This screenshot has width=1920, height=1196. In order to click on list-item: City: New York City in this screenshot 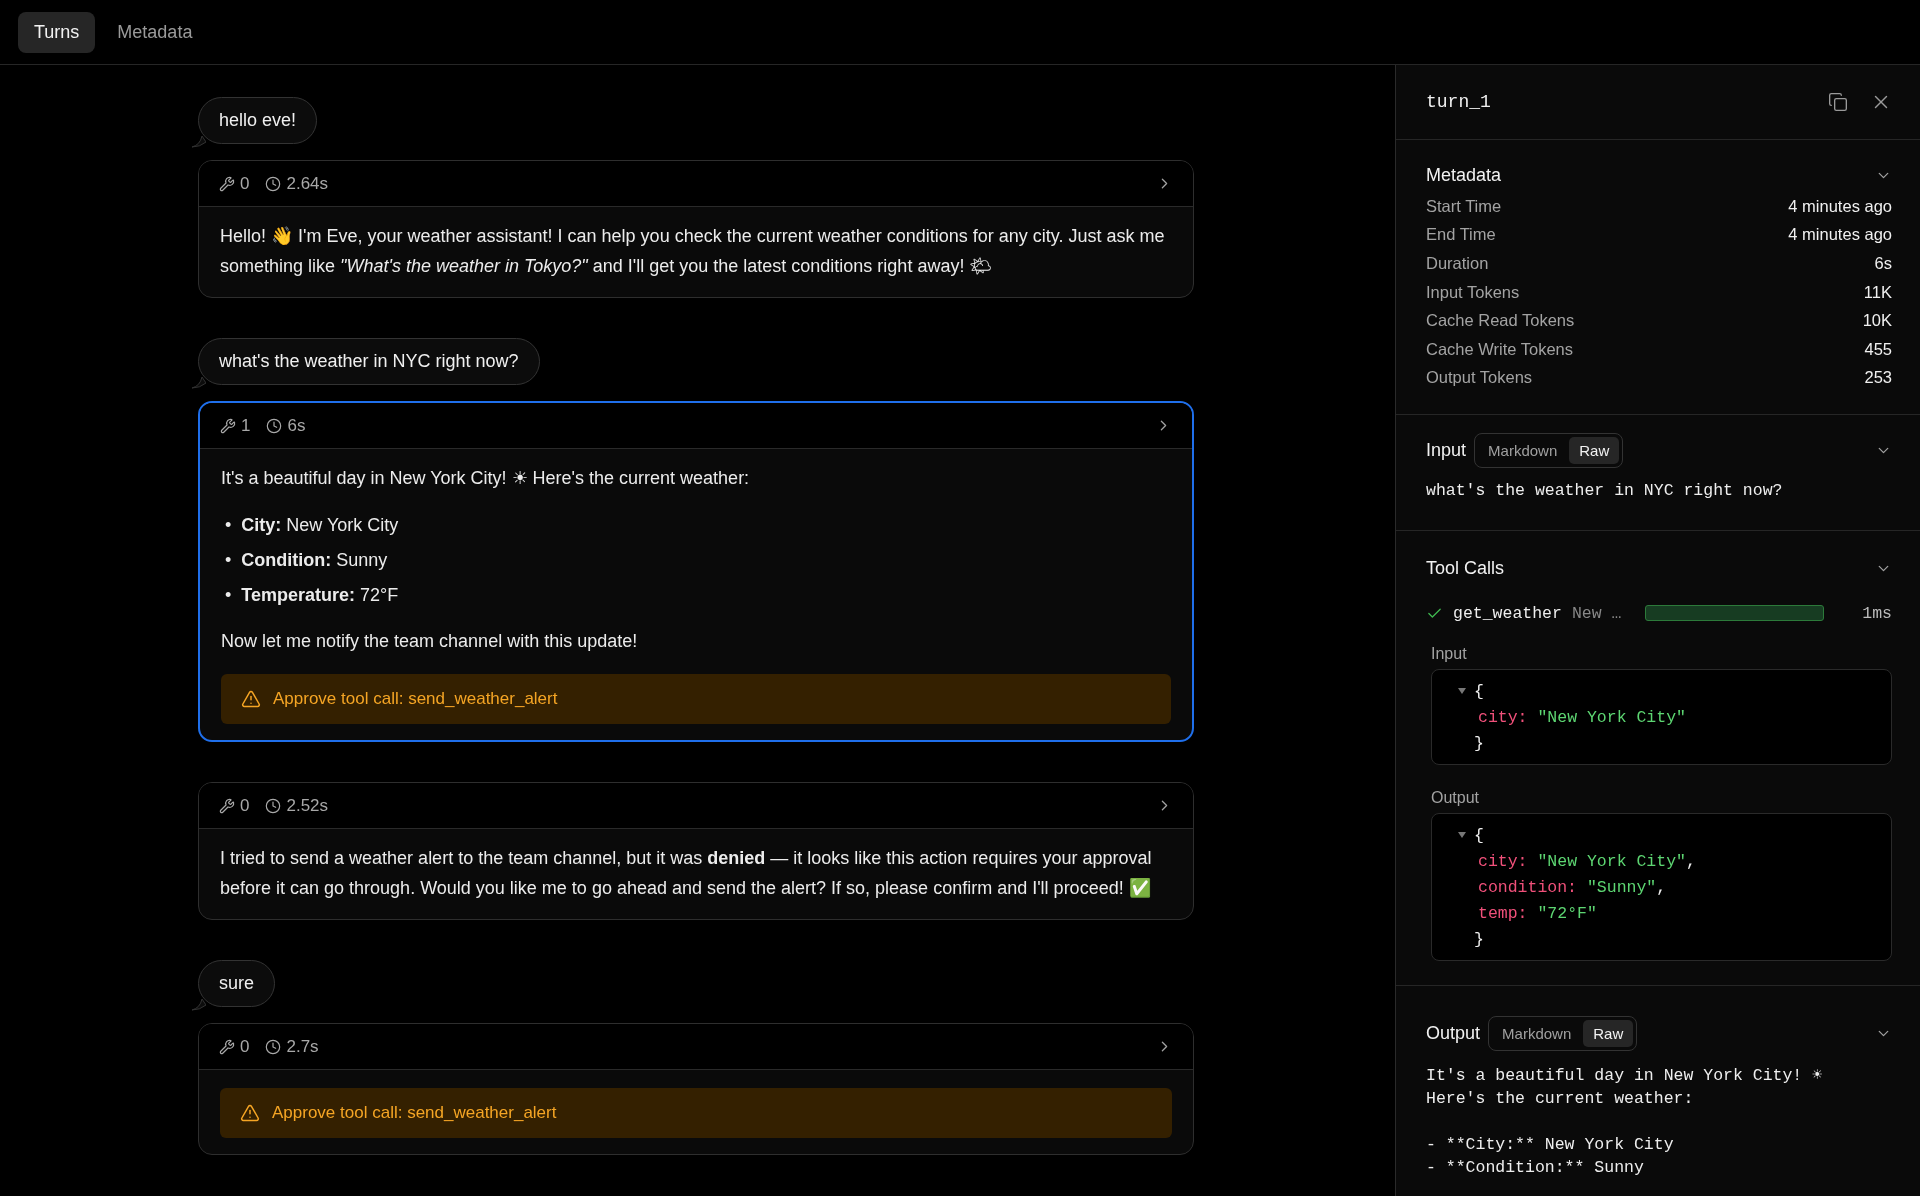, I will do `click(320, 525)`.